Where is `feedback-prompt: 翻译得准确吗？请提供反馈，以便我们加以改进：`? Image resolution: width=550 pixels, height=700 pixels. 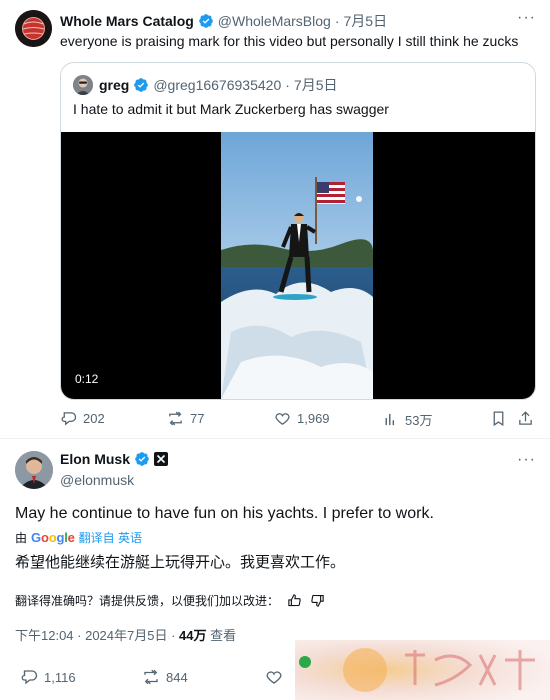
feedback-prompt: 翻译得准确吗？请提供反馈，以便我们加以改进： is located at coordinates (147, 601).